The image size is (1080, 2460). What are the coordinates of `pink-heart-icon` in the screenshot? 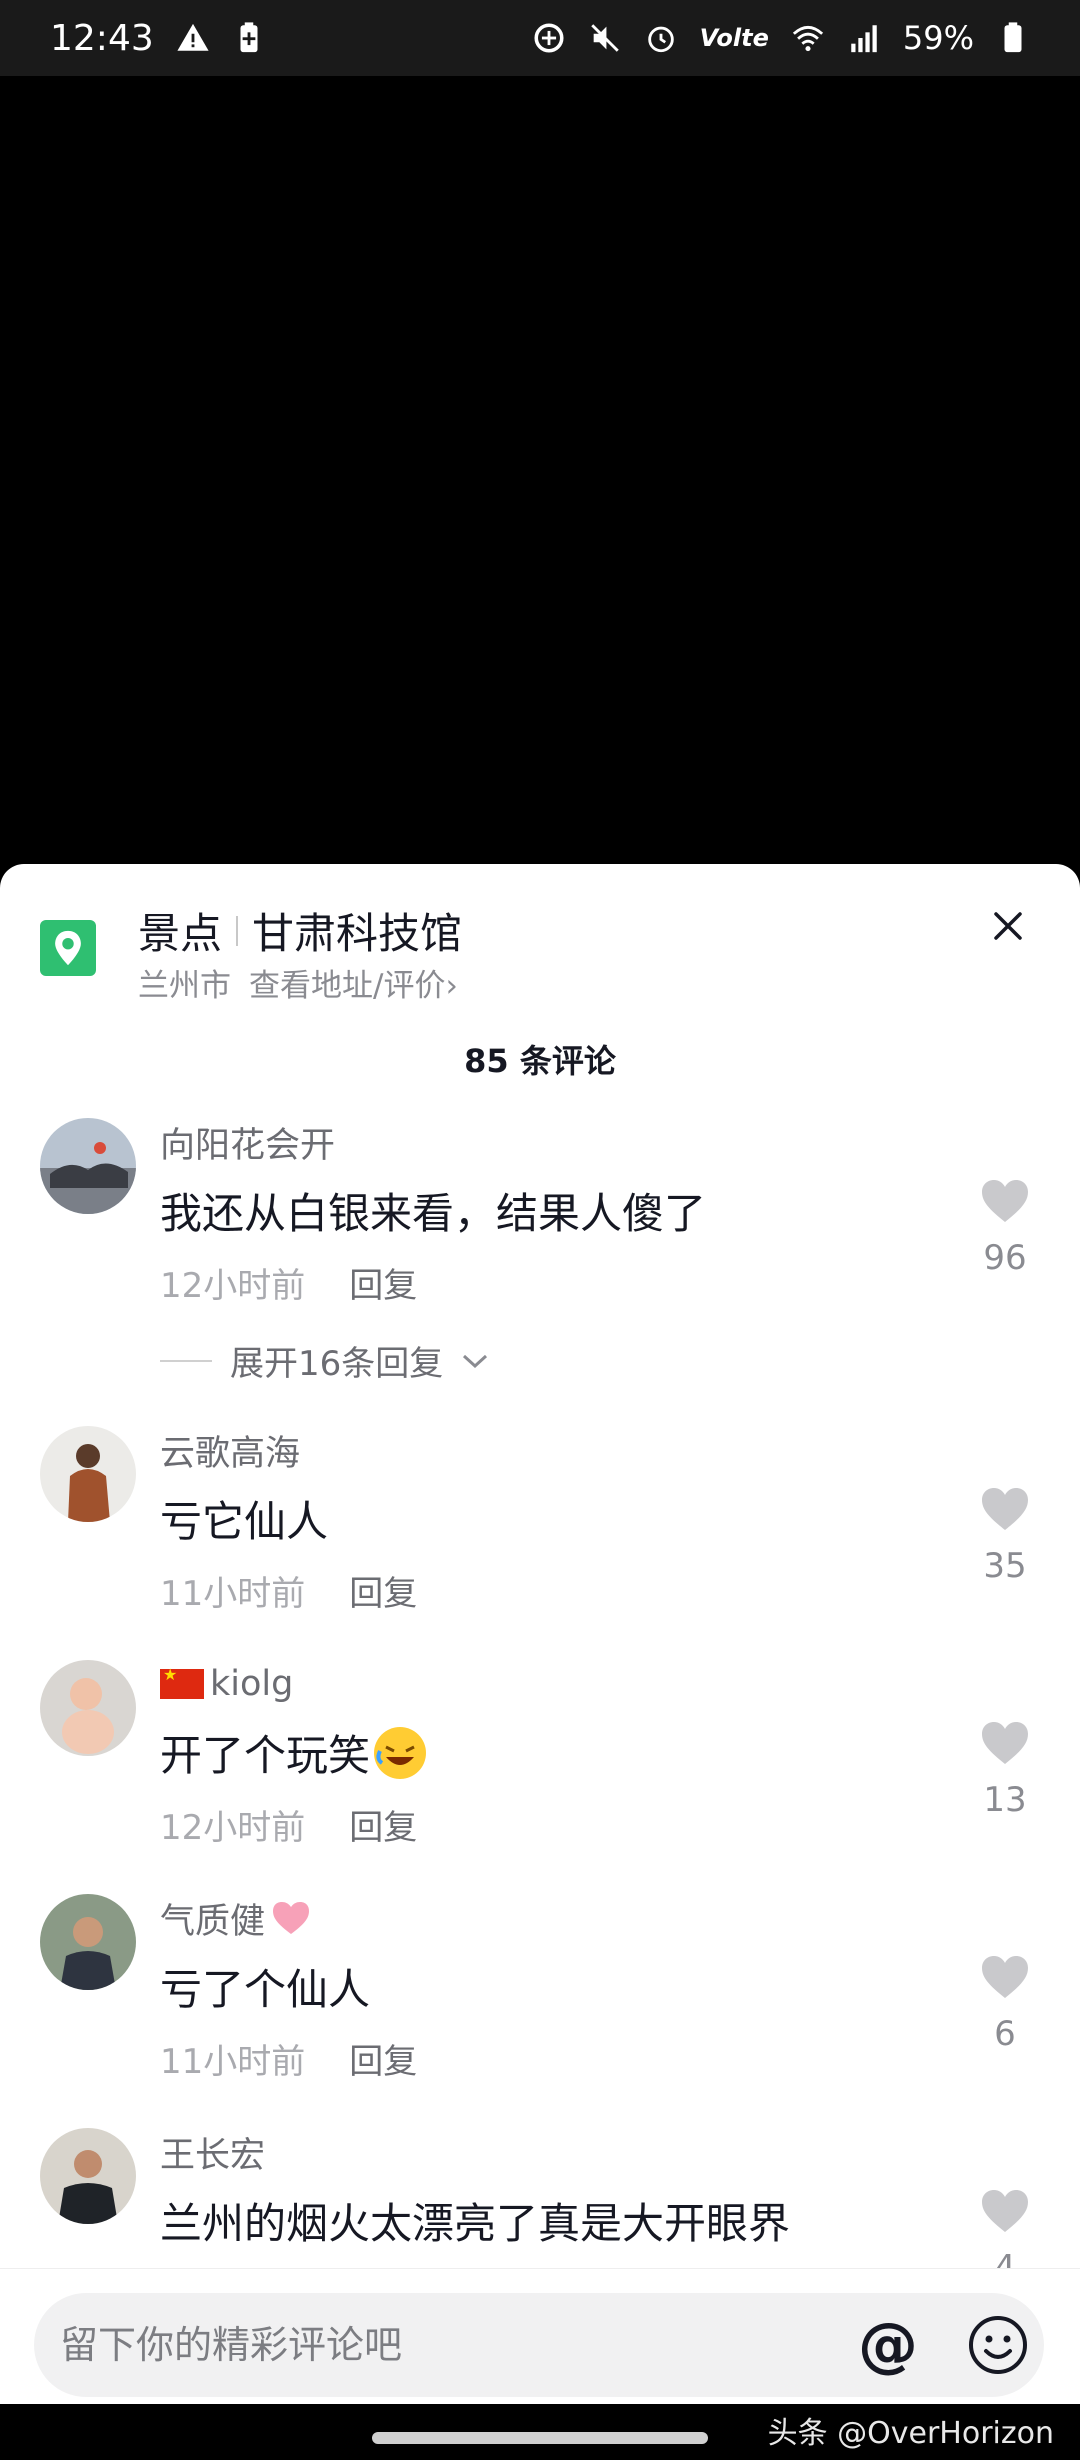 It's located at (291, 1918).